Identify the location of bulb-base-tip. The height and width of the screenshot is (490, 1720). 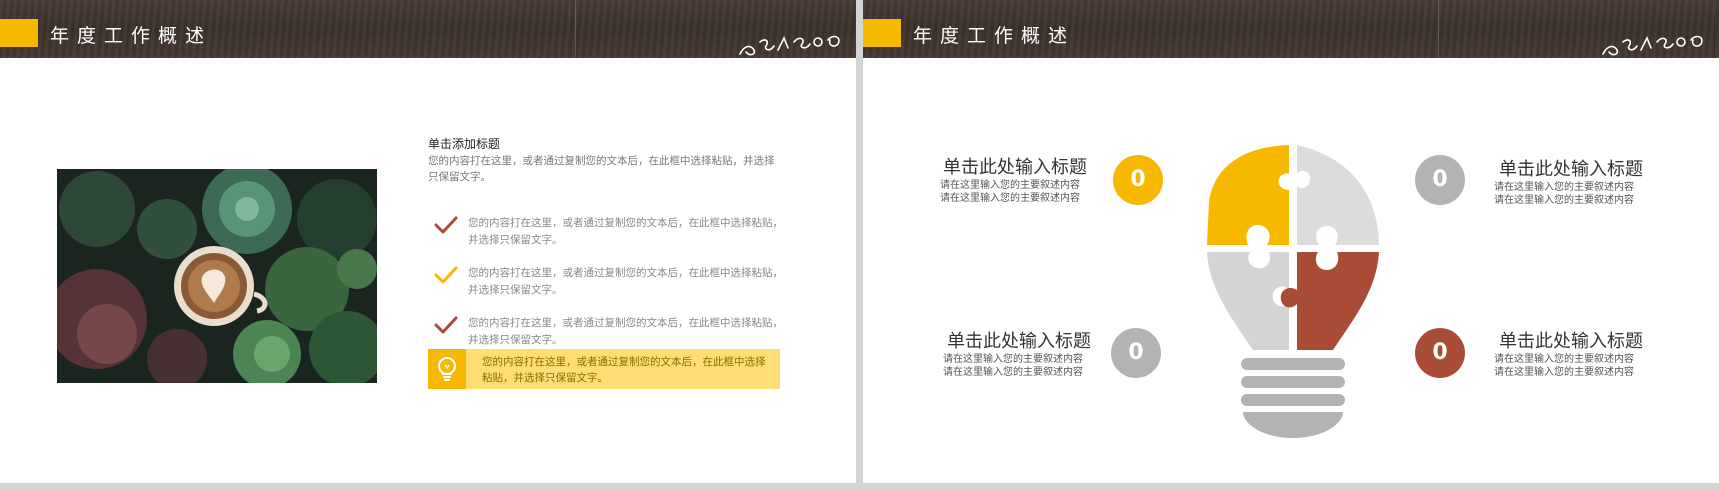
(1293, 425).